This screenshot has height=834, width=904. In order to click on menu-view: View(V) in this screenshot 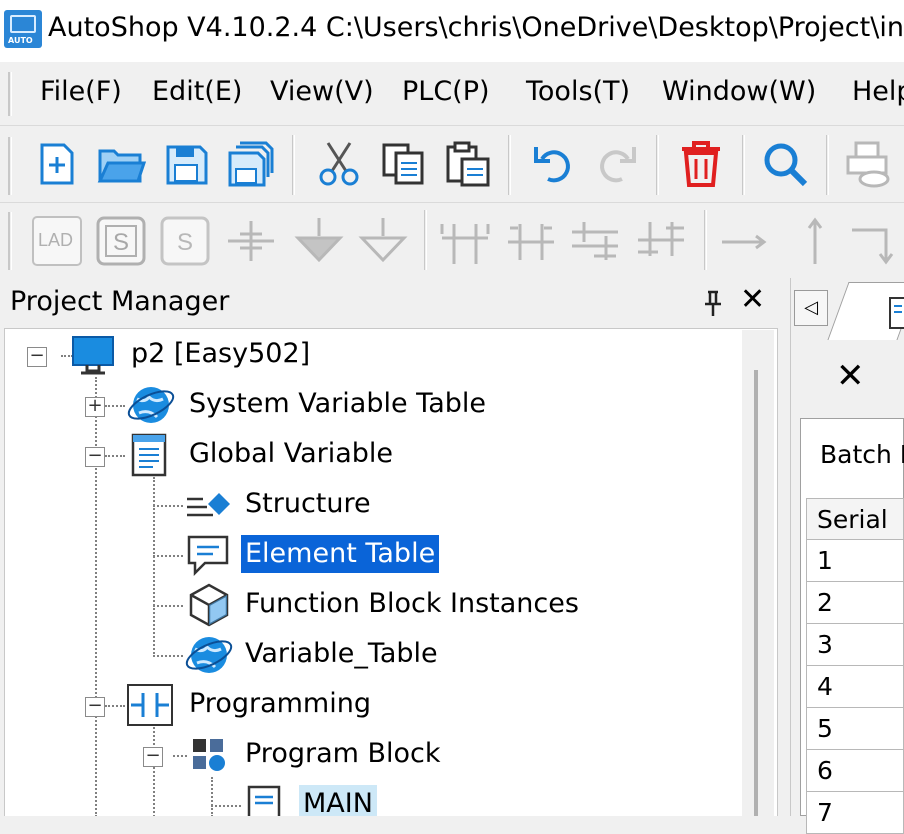, I will do `click(322, 91)`.